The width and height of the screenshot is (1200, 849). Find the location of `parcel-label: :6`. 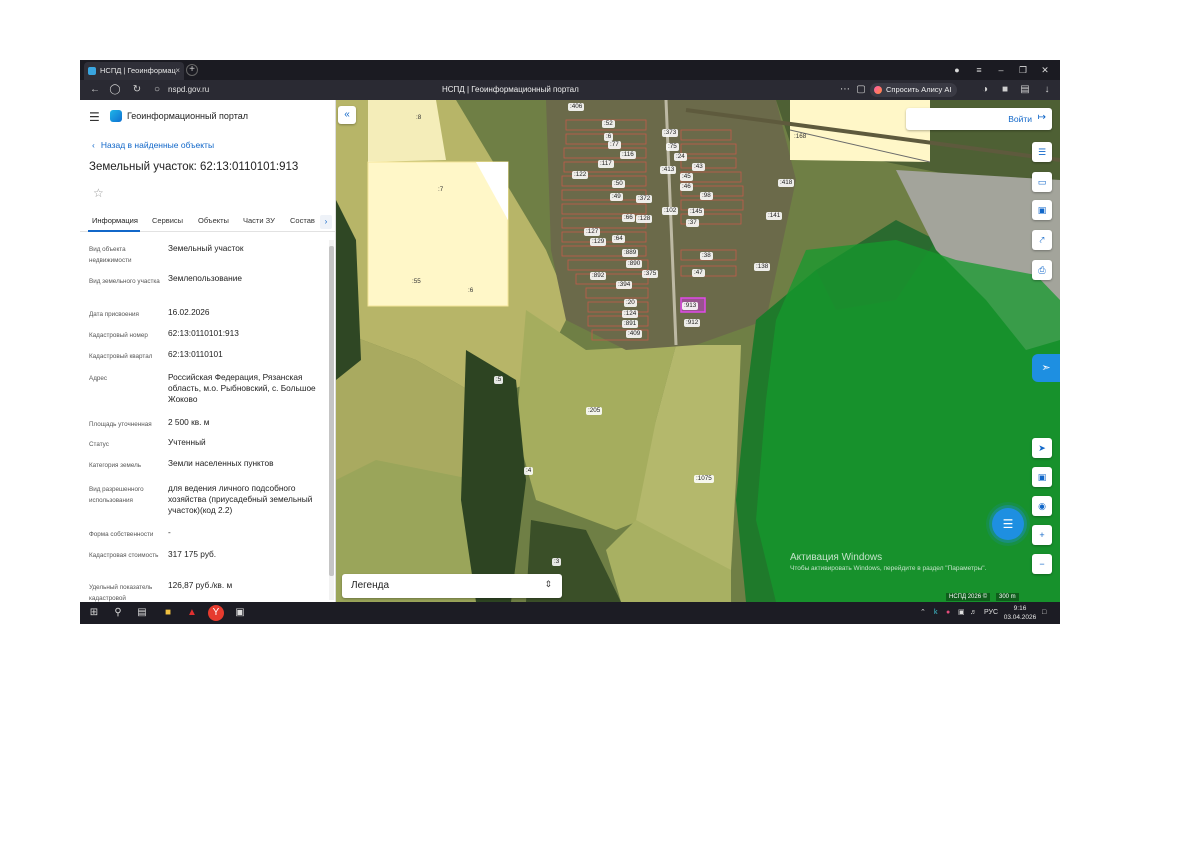

parcel-label: :6 is located at coordinates (470, 291).